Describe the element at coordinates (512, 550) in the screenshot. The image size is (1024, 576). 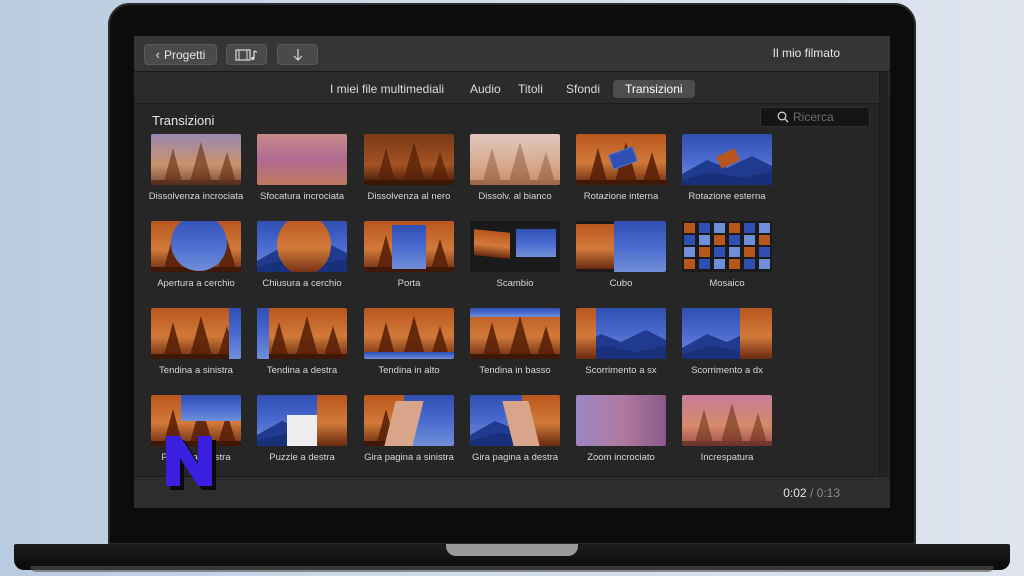
I see `laptop-notch` at that location.